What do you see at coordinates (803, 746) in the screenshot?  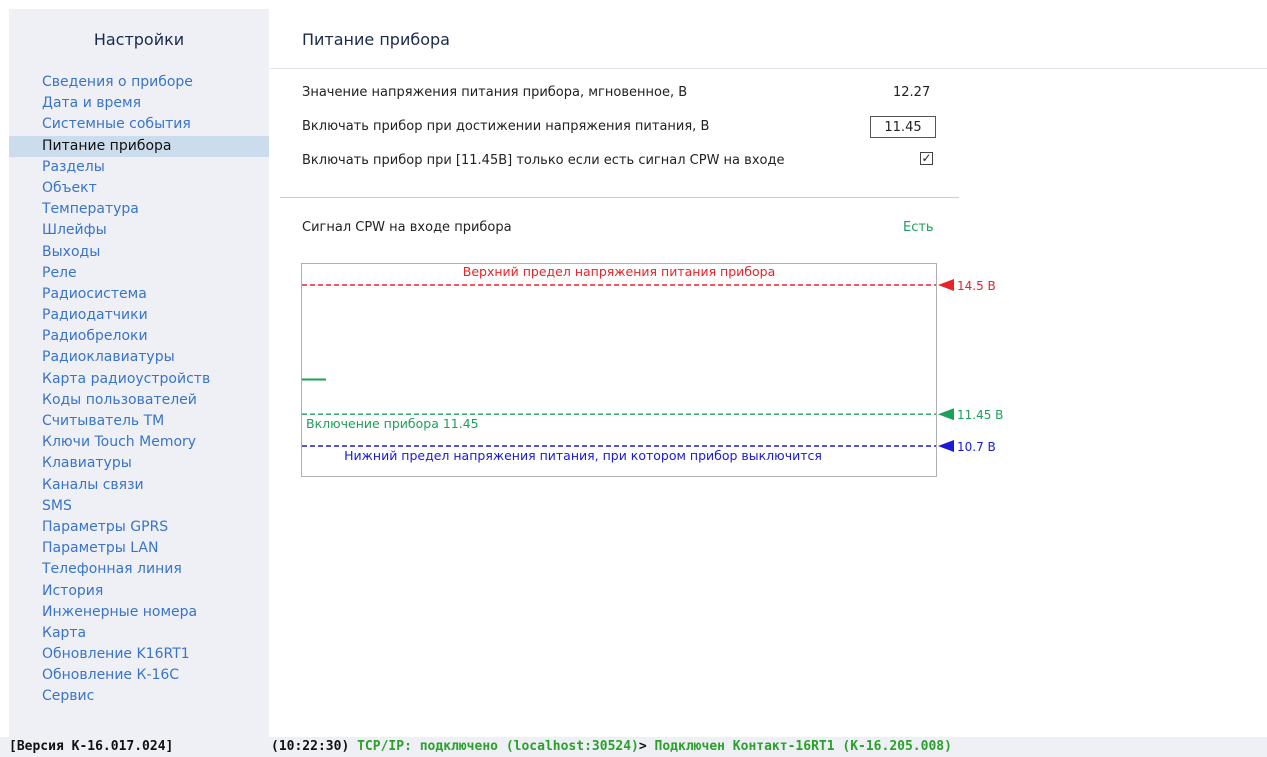 I see `device-status: Подключен Контакт-16RT1 (К-16.205.008)` at bounding box center [803, 746].